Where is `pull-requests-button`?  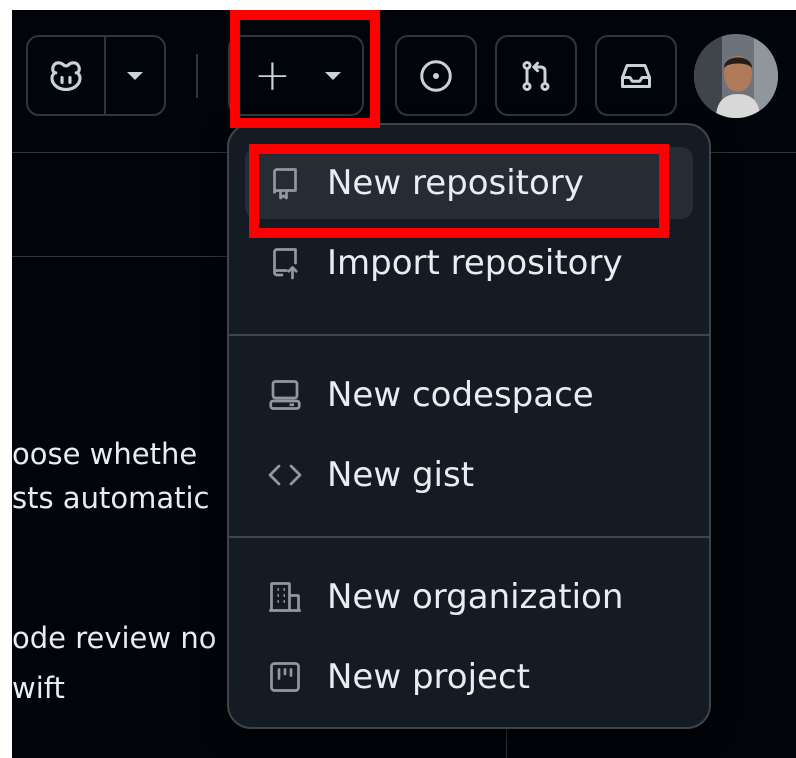
pull-requests-button is located at coordinates (536, 75).